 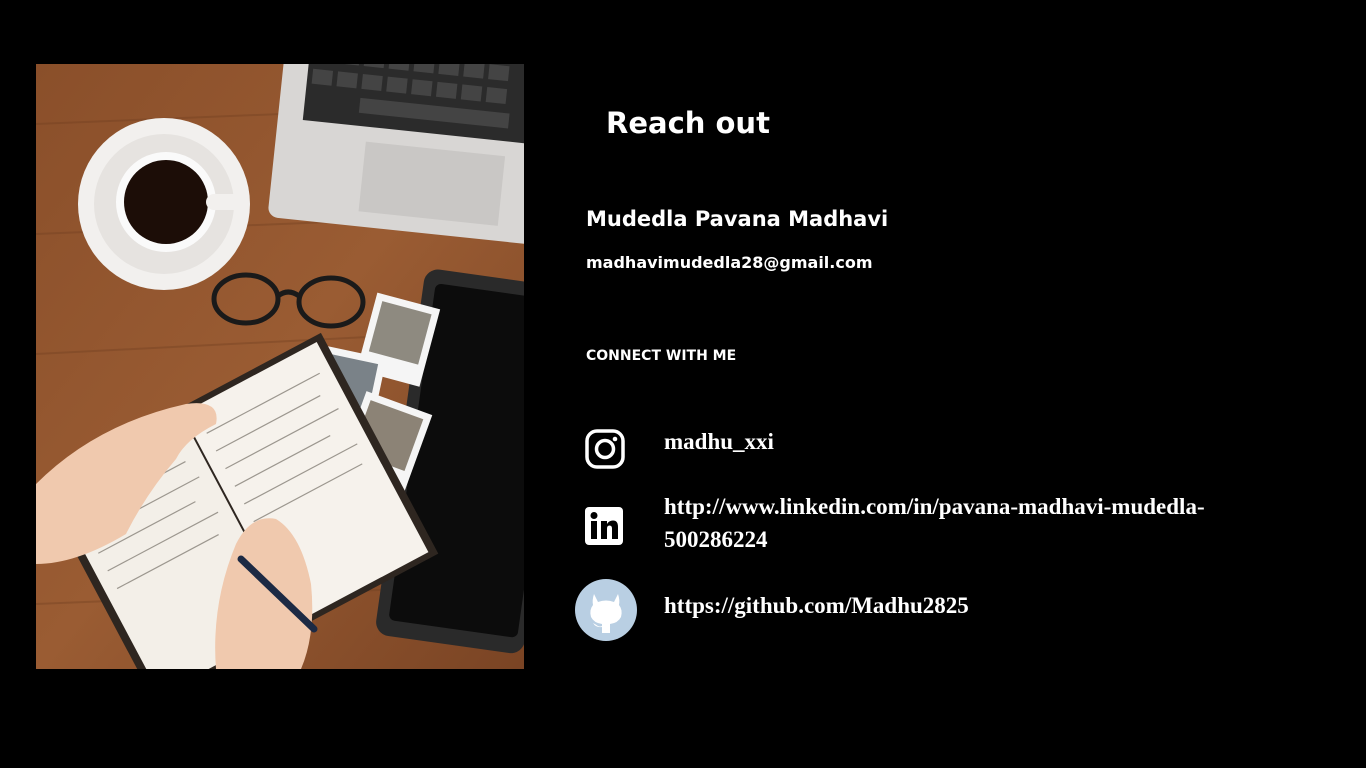 I want to click on github-link: https://github.com/Madhu2825, so click(x=954, y=605).